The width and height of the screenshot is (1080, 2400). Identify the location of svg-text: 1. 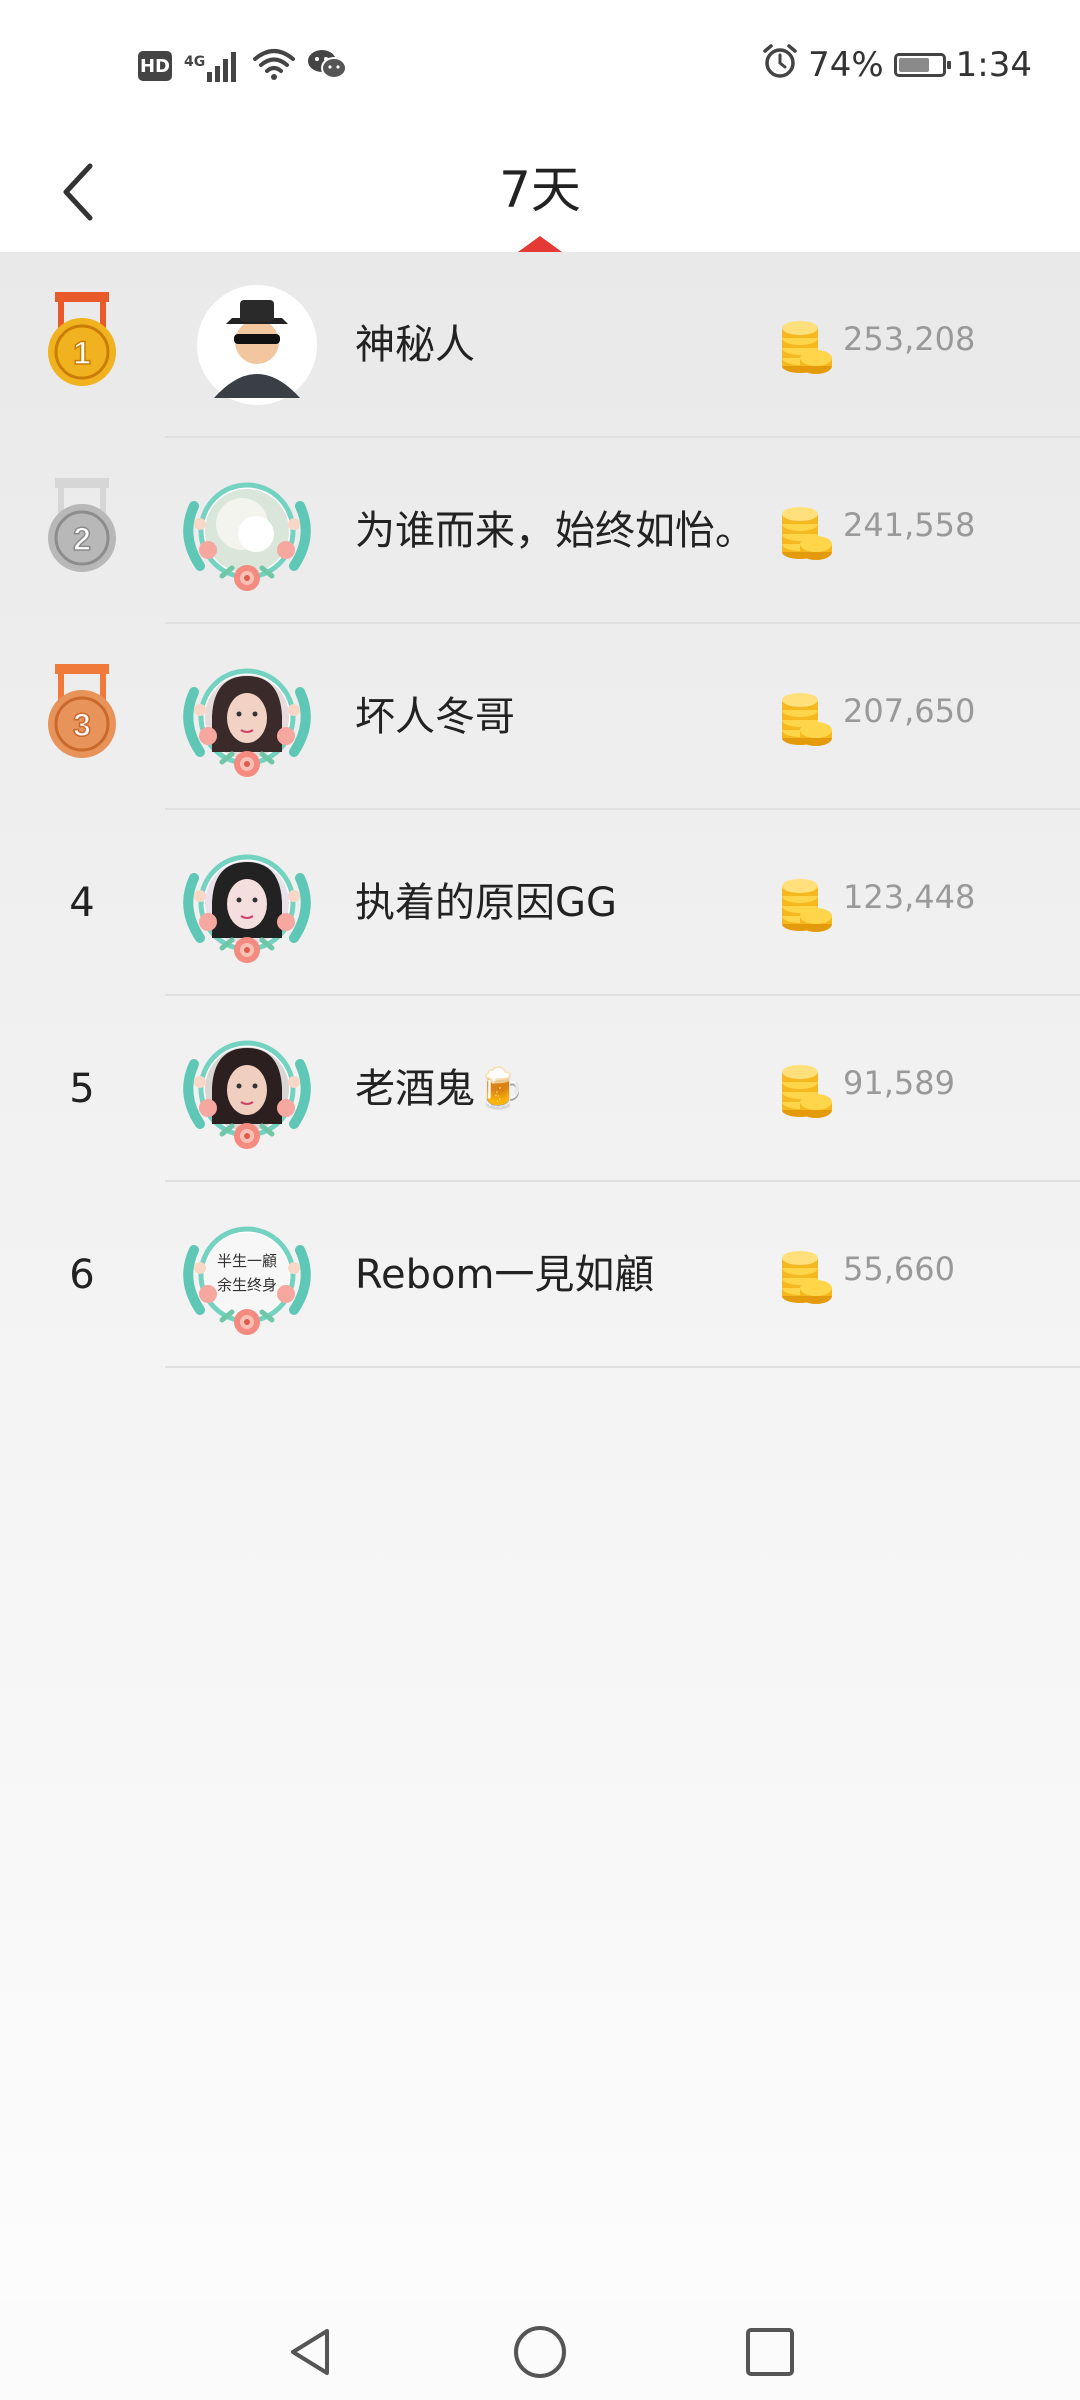
(82, 353).